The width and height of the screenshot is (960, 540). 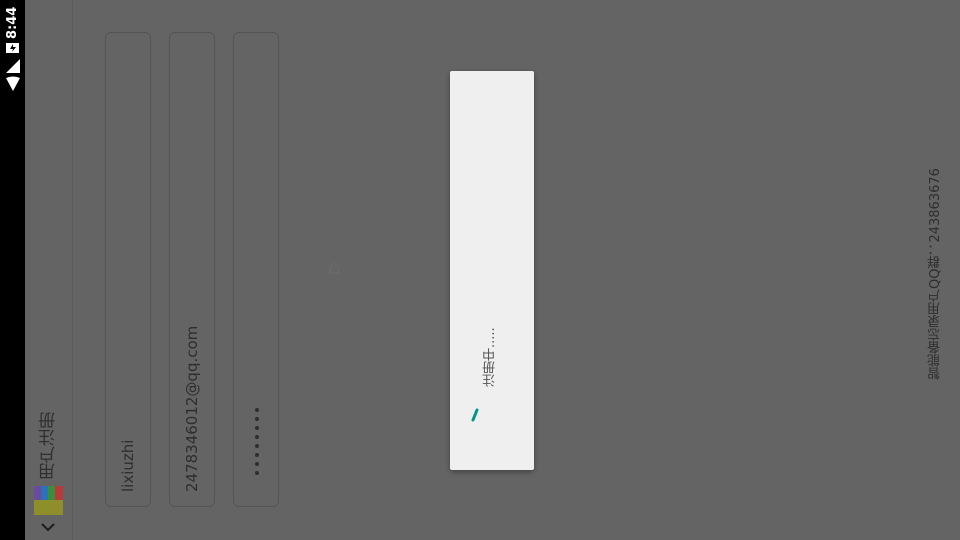 What do you see at coordinates (48, 527) in the screenshot?
I see `chevron-down-icon` at bounding box center [48, 527].